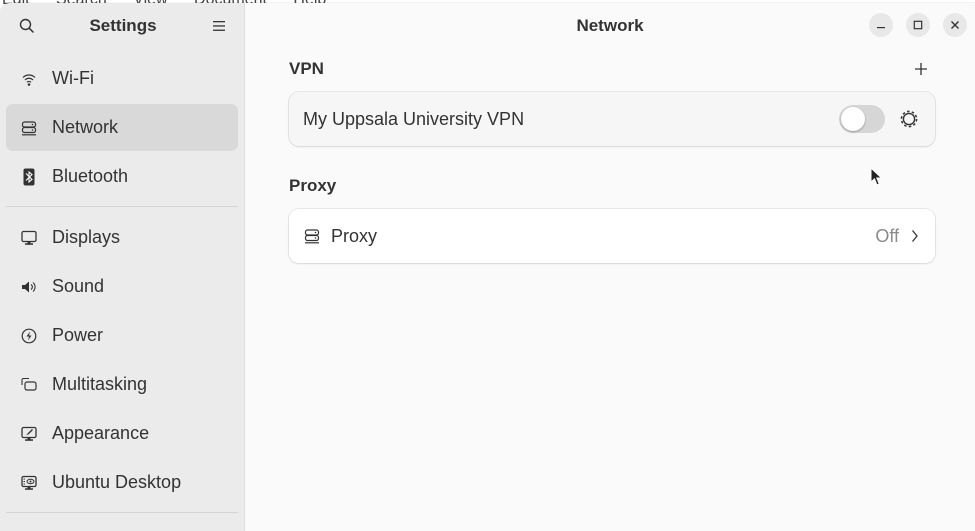 This screenshot has width=975, height=531. I want to click on sidebar-item-network: Network, so click(122, 127).